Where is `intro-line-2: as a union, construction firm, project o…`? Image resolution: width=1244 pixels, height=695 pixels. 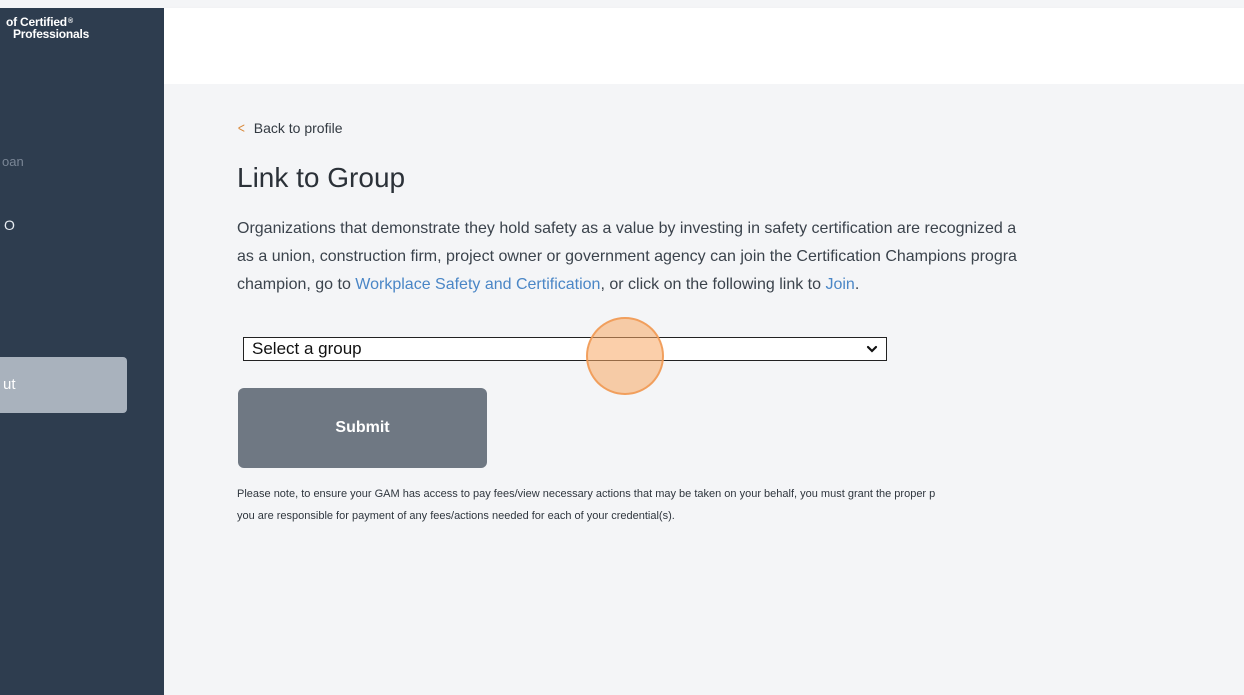
intro-line-2: as a union, construction firm, project o… is located at coordinates (627, 256).